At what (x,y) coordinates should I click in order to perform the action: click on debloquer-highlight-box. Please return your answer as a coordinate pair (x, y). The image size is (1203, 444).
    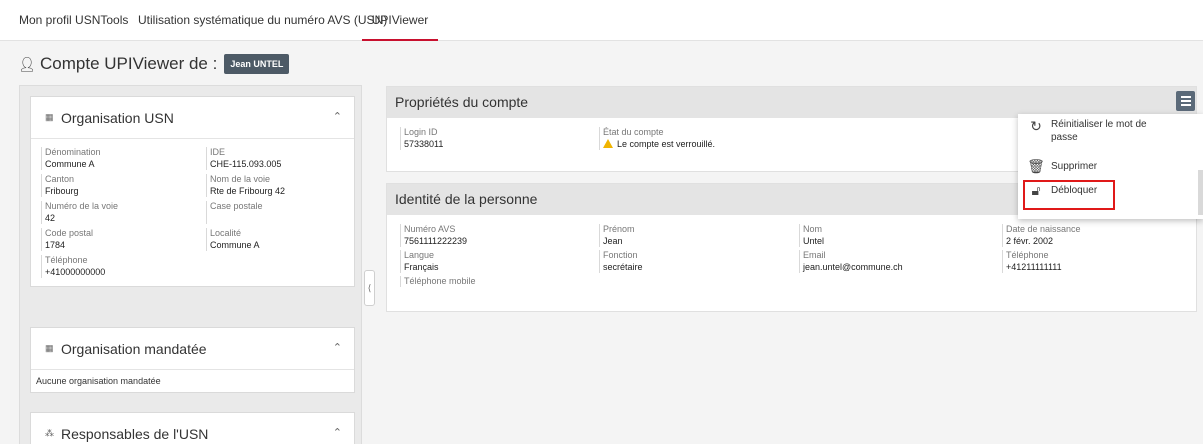
    Looking at the image, I should click on (1069, 195).